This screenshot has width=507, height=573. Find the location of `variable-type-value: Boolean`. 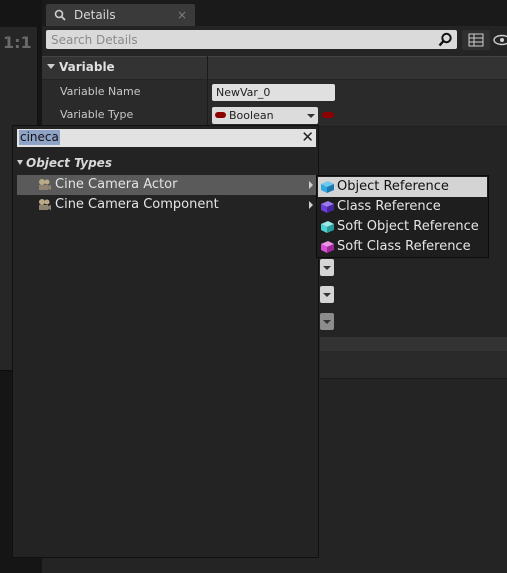

variable-type-value: Boolean is located at coordinates (251, 115).